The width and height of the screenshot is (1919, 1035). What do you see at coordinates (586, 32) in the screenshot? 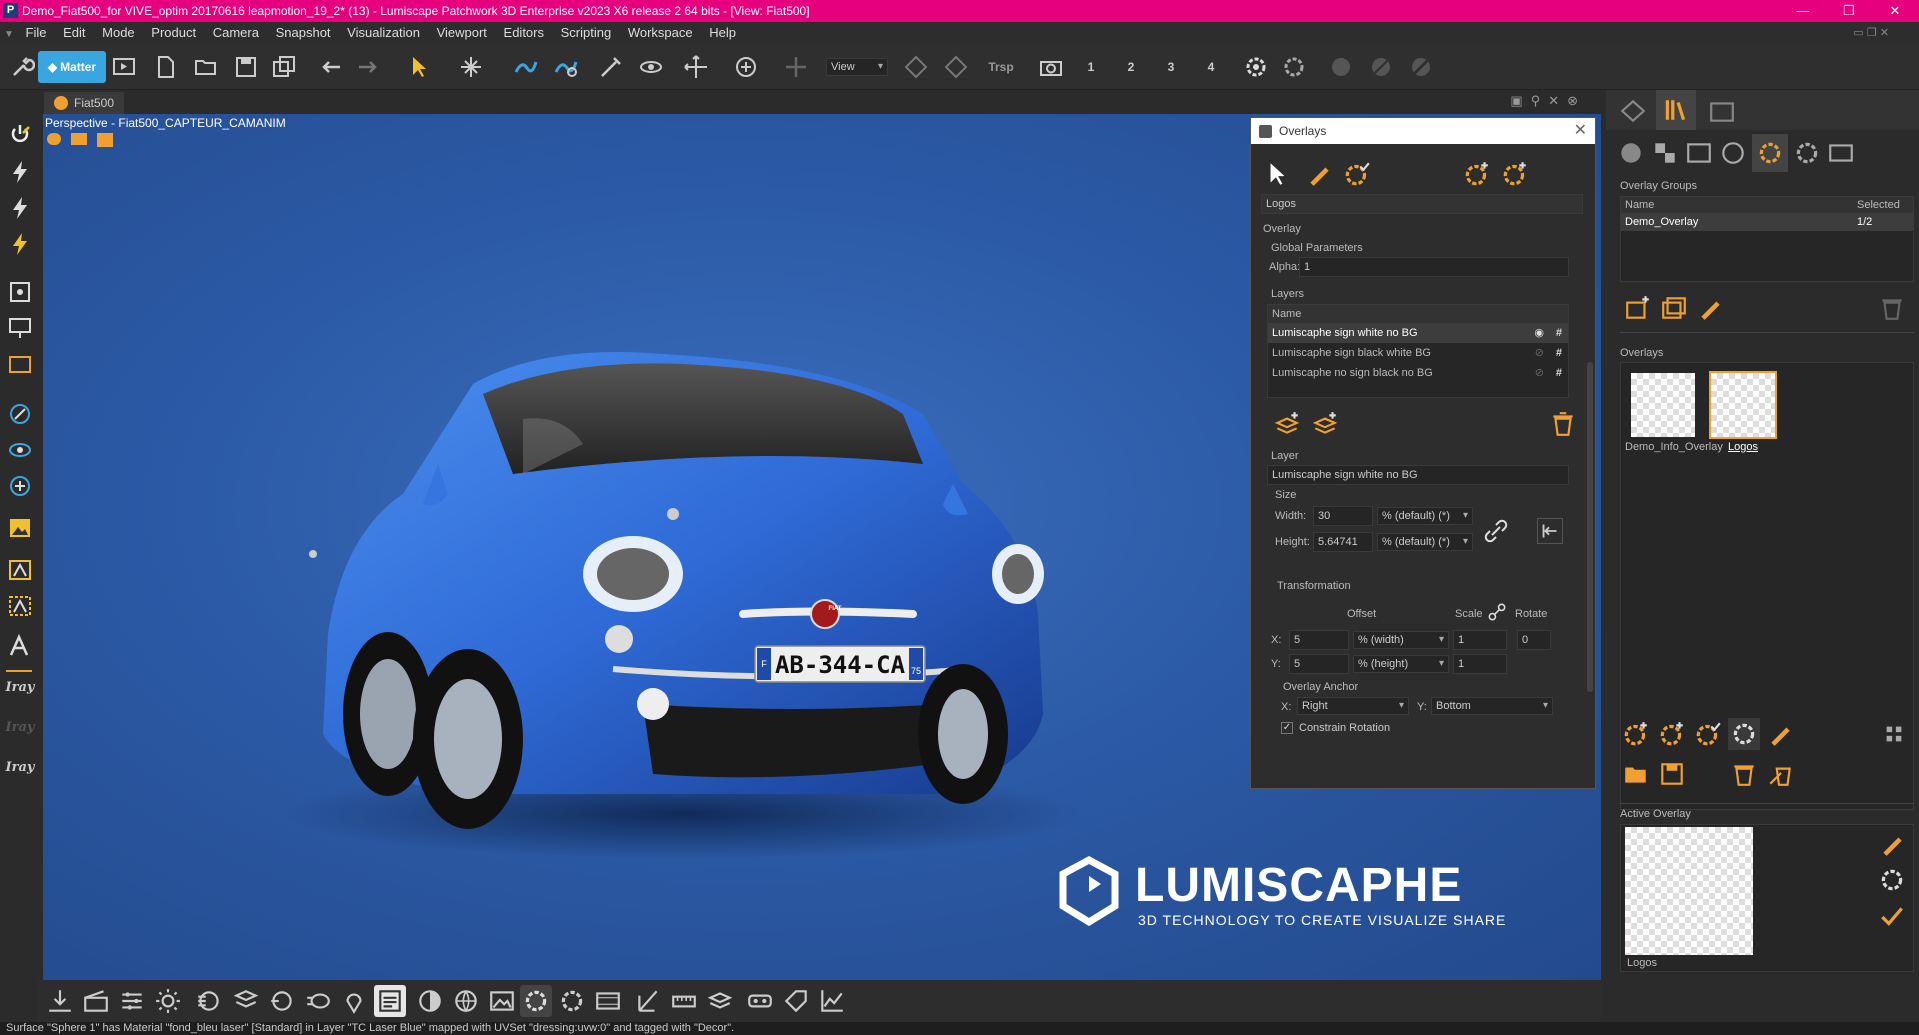
I see `menu-scripting: Scripting` at bounding box center [586, 32].